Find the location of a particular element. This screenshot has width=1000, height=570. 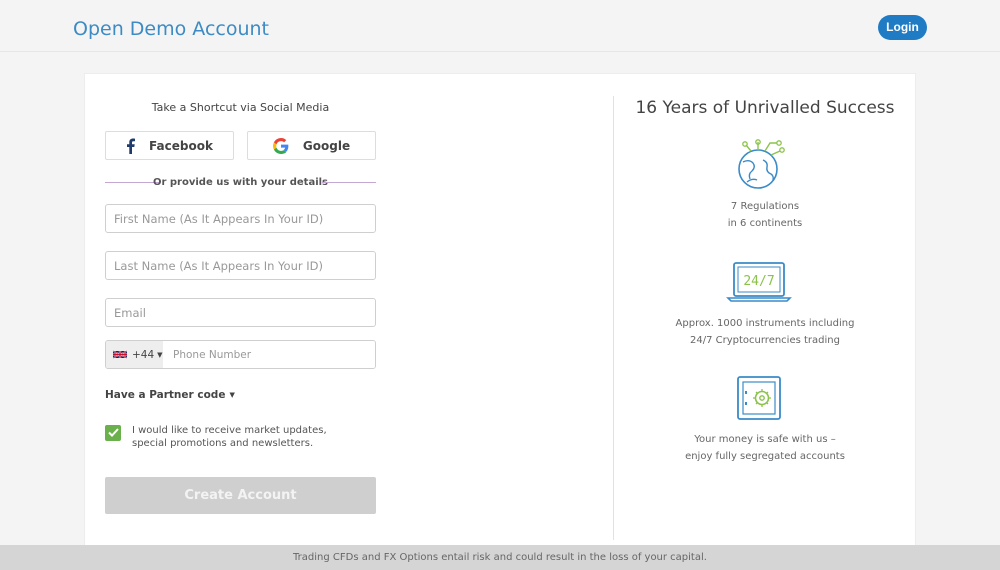

phone-field: +44 ▼ is located at coordinates (240, 354).